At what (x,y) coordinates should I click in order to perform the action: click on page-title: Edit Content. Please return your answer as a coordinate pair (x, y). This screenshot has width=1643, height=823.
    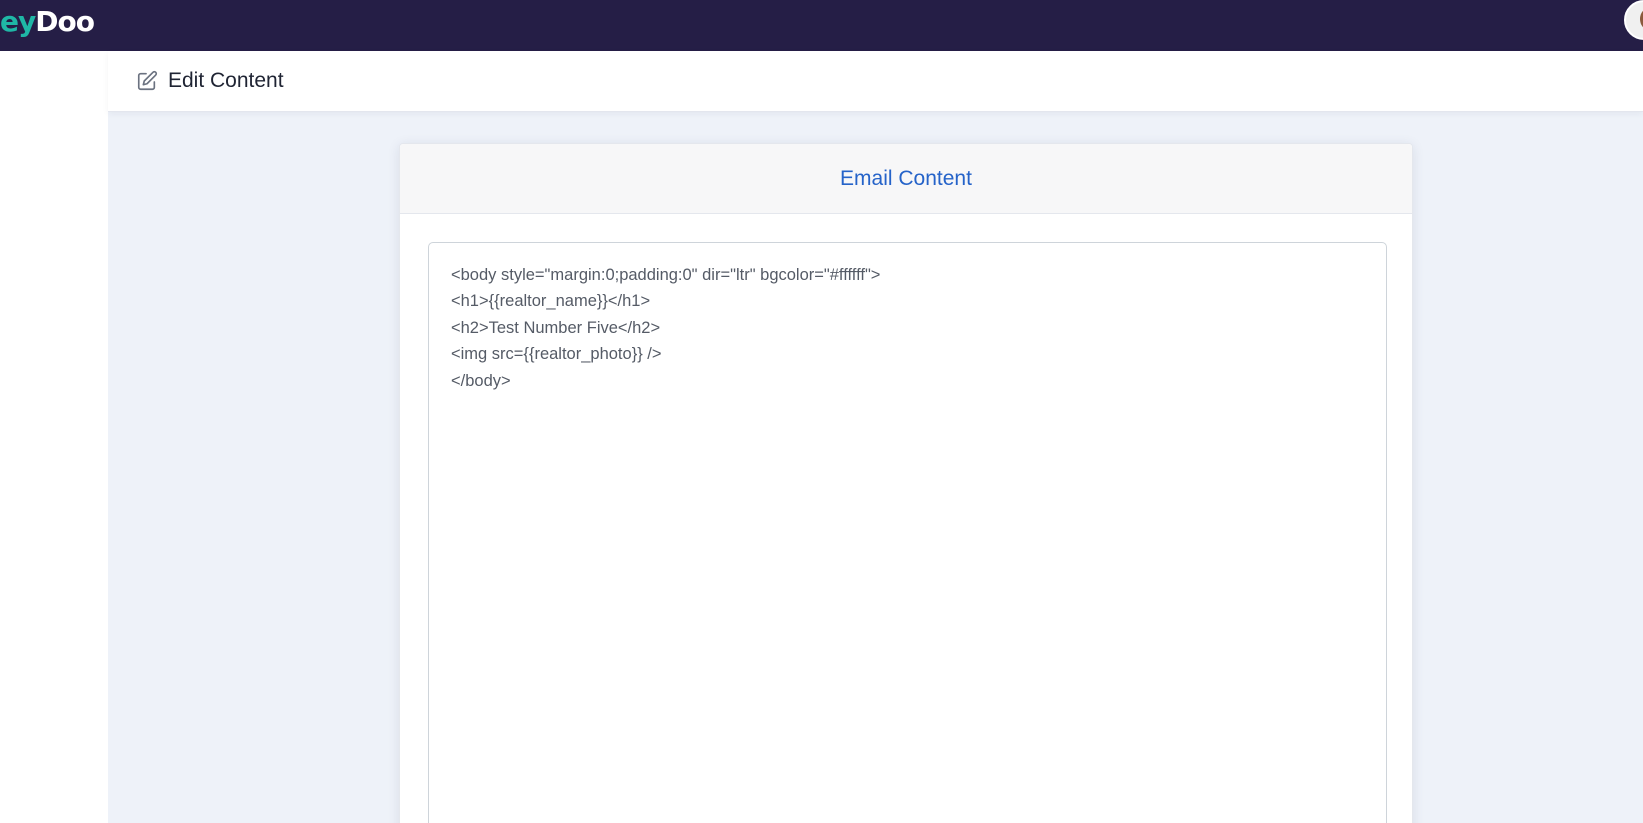
    Looking at the image, I should click on (226, 80).